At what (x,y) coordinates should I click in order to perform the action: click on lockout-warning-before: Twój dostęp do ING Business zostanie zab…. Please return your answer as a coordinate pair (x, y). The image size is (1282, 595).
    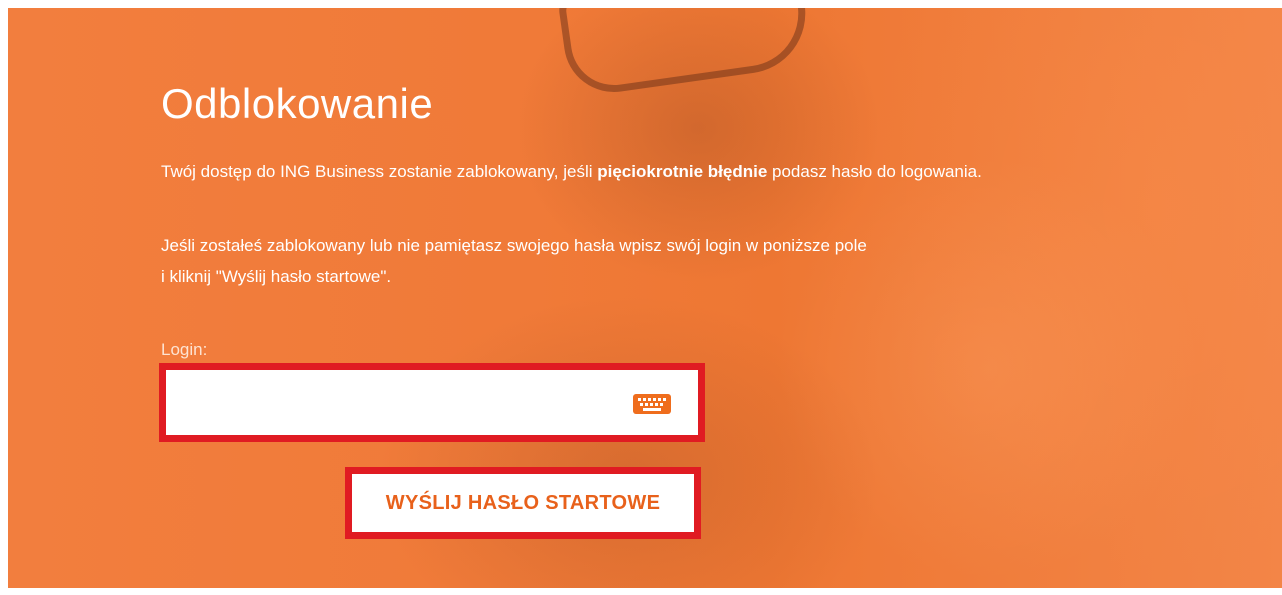
    Looking at the image, I should click on (379, 171).